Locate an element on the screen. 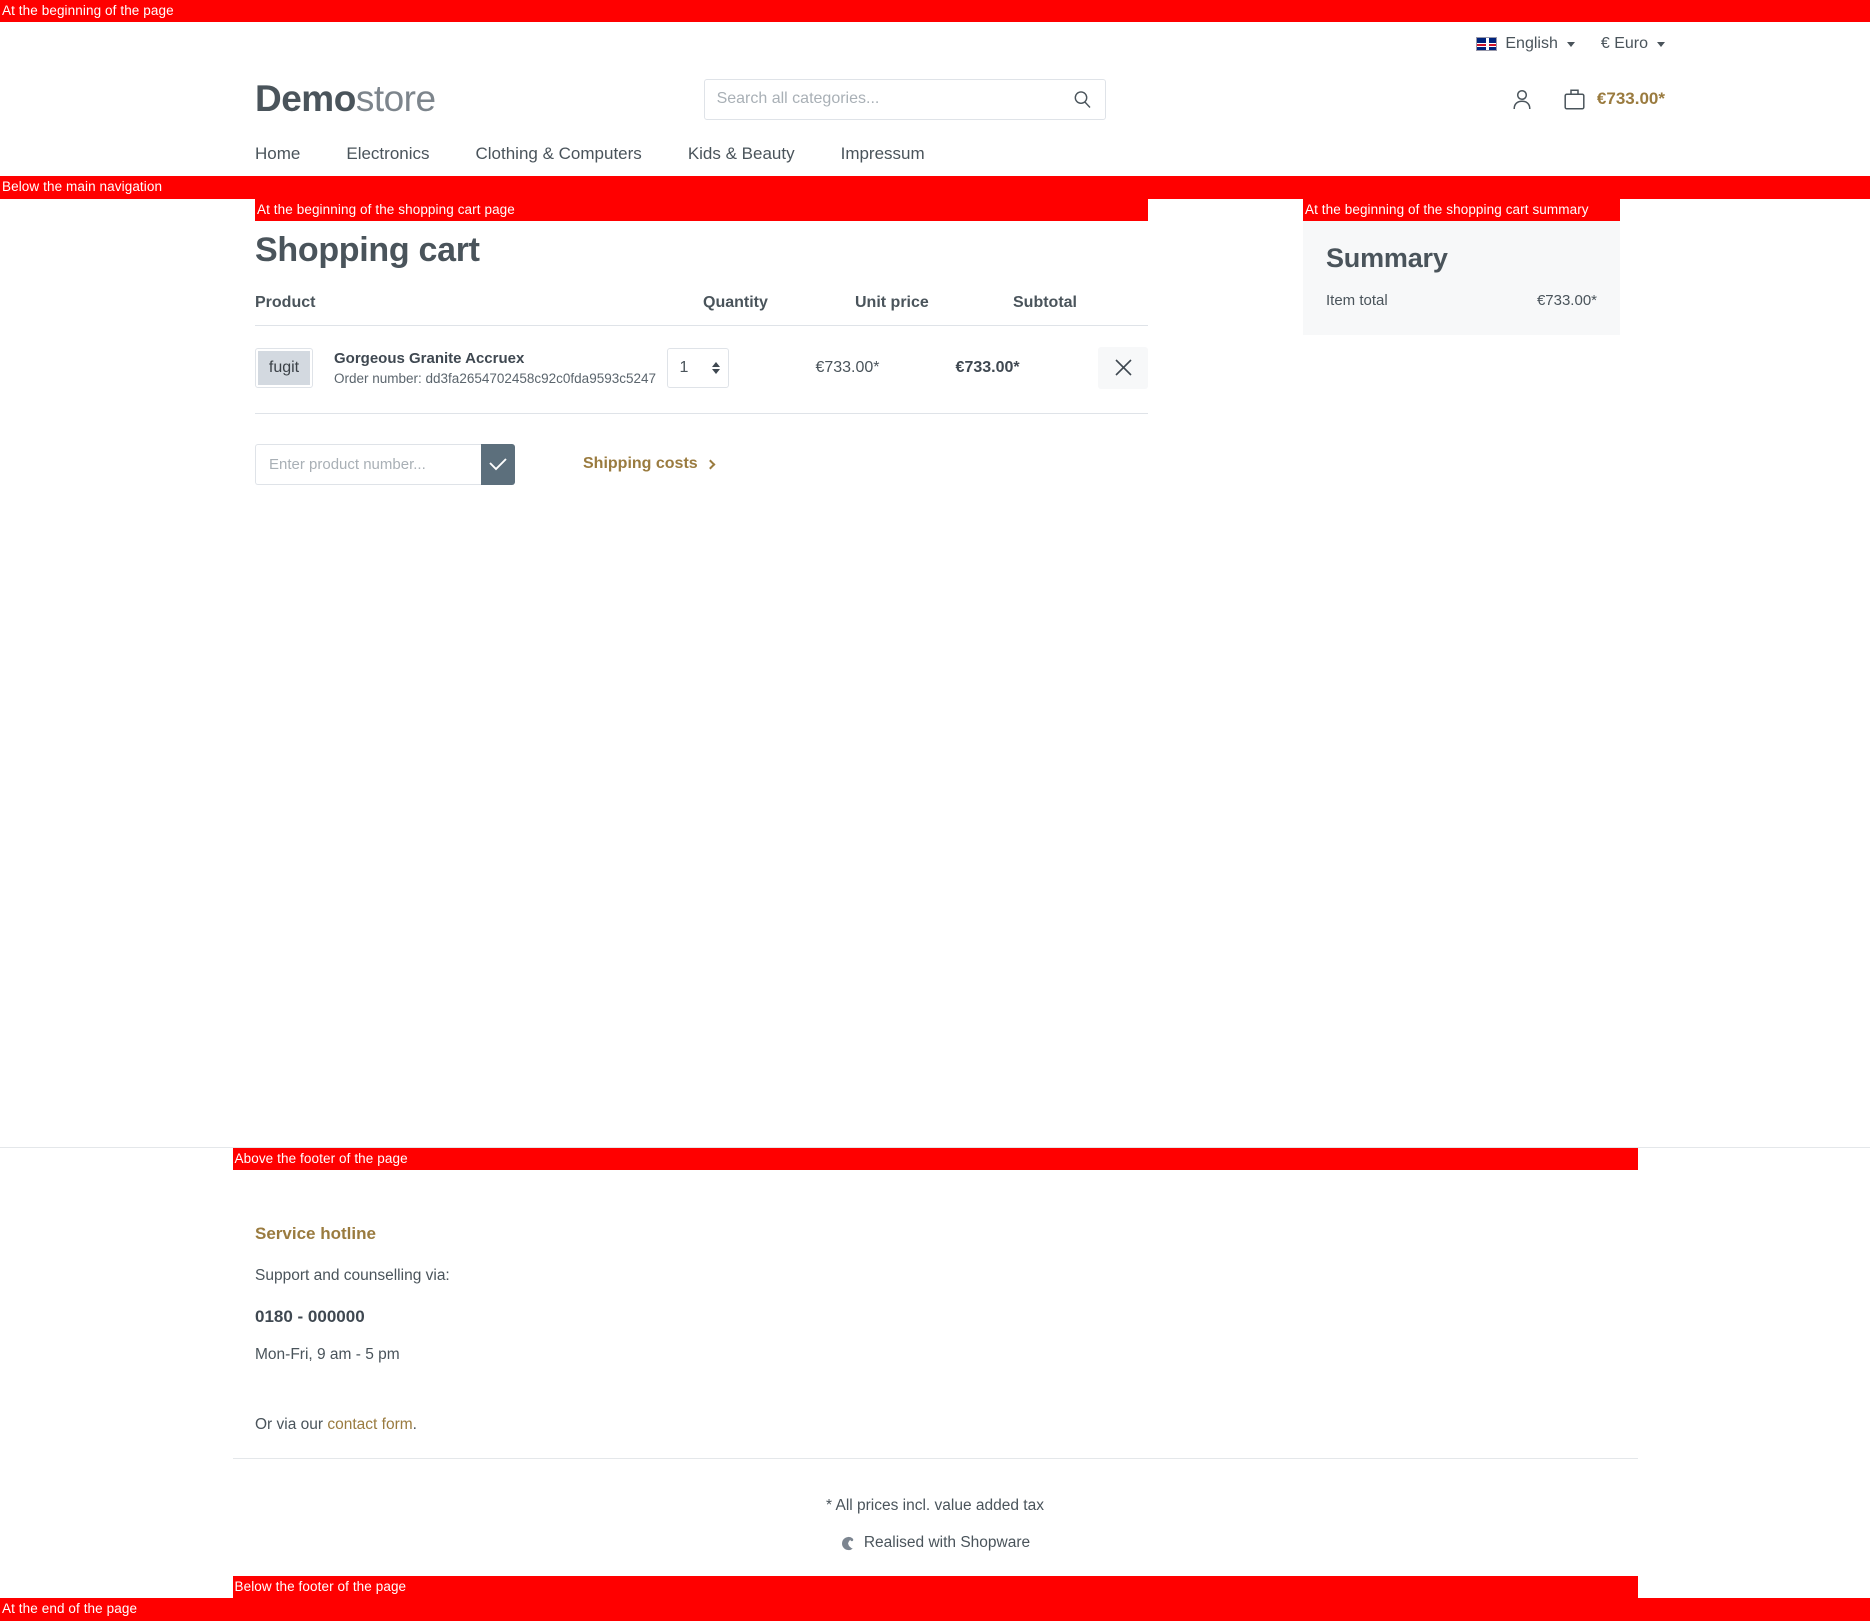  remove-item-button is located at coordinates (1123, 367).